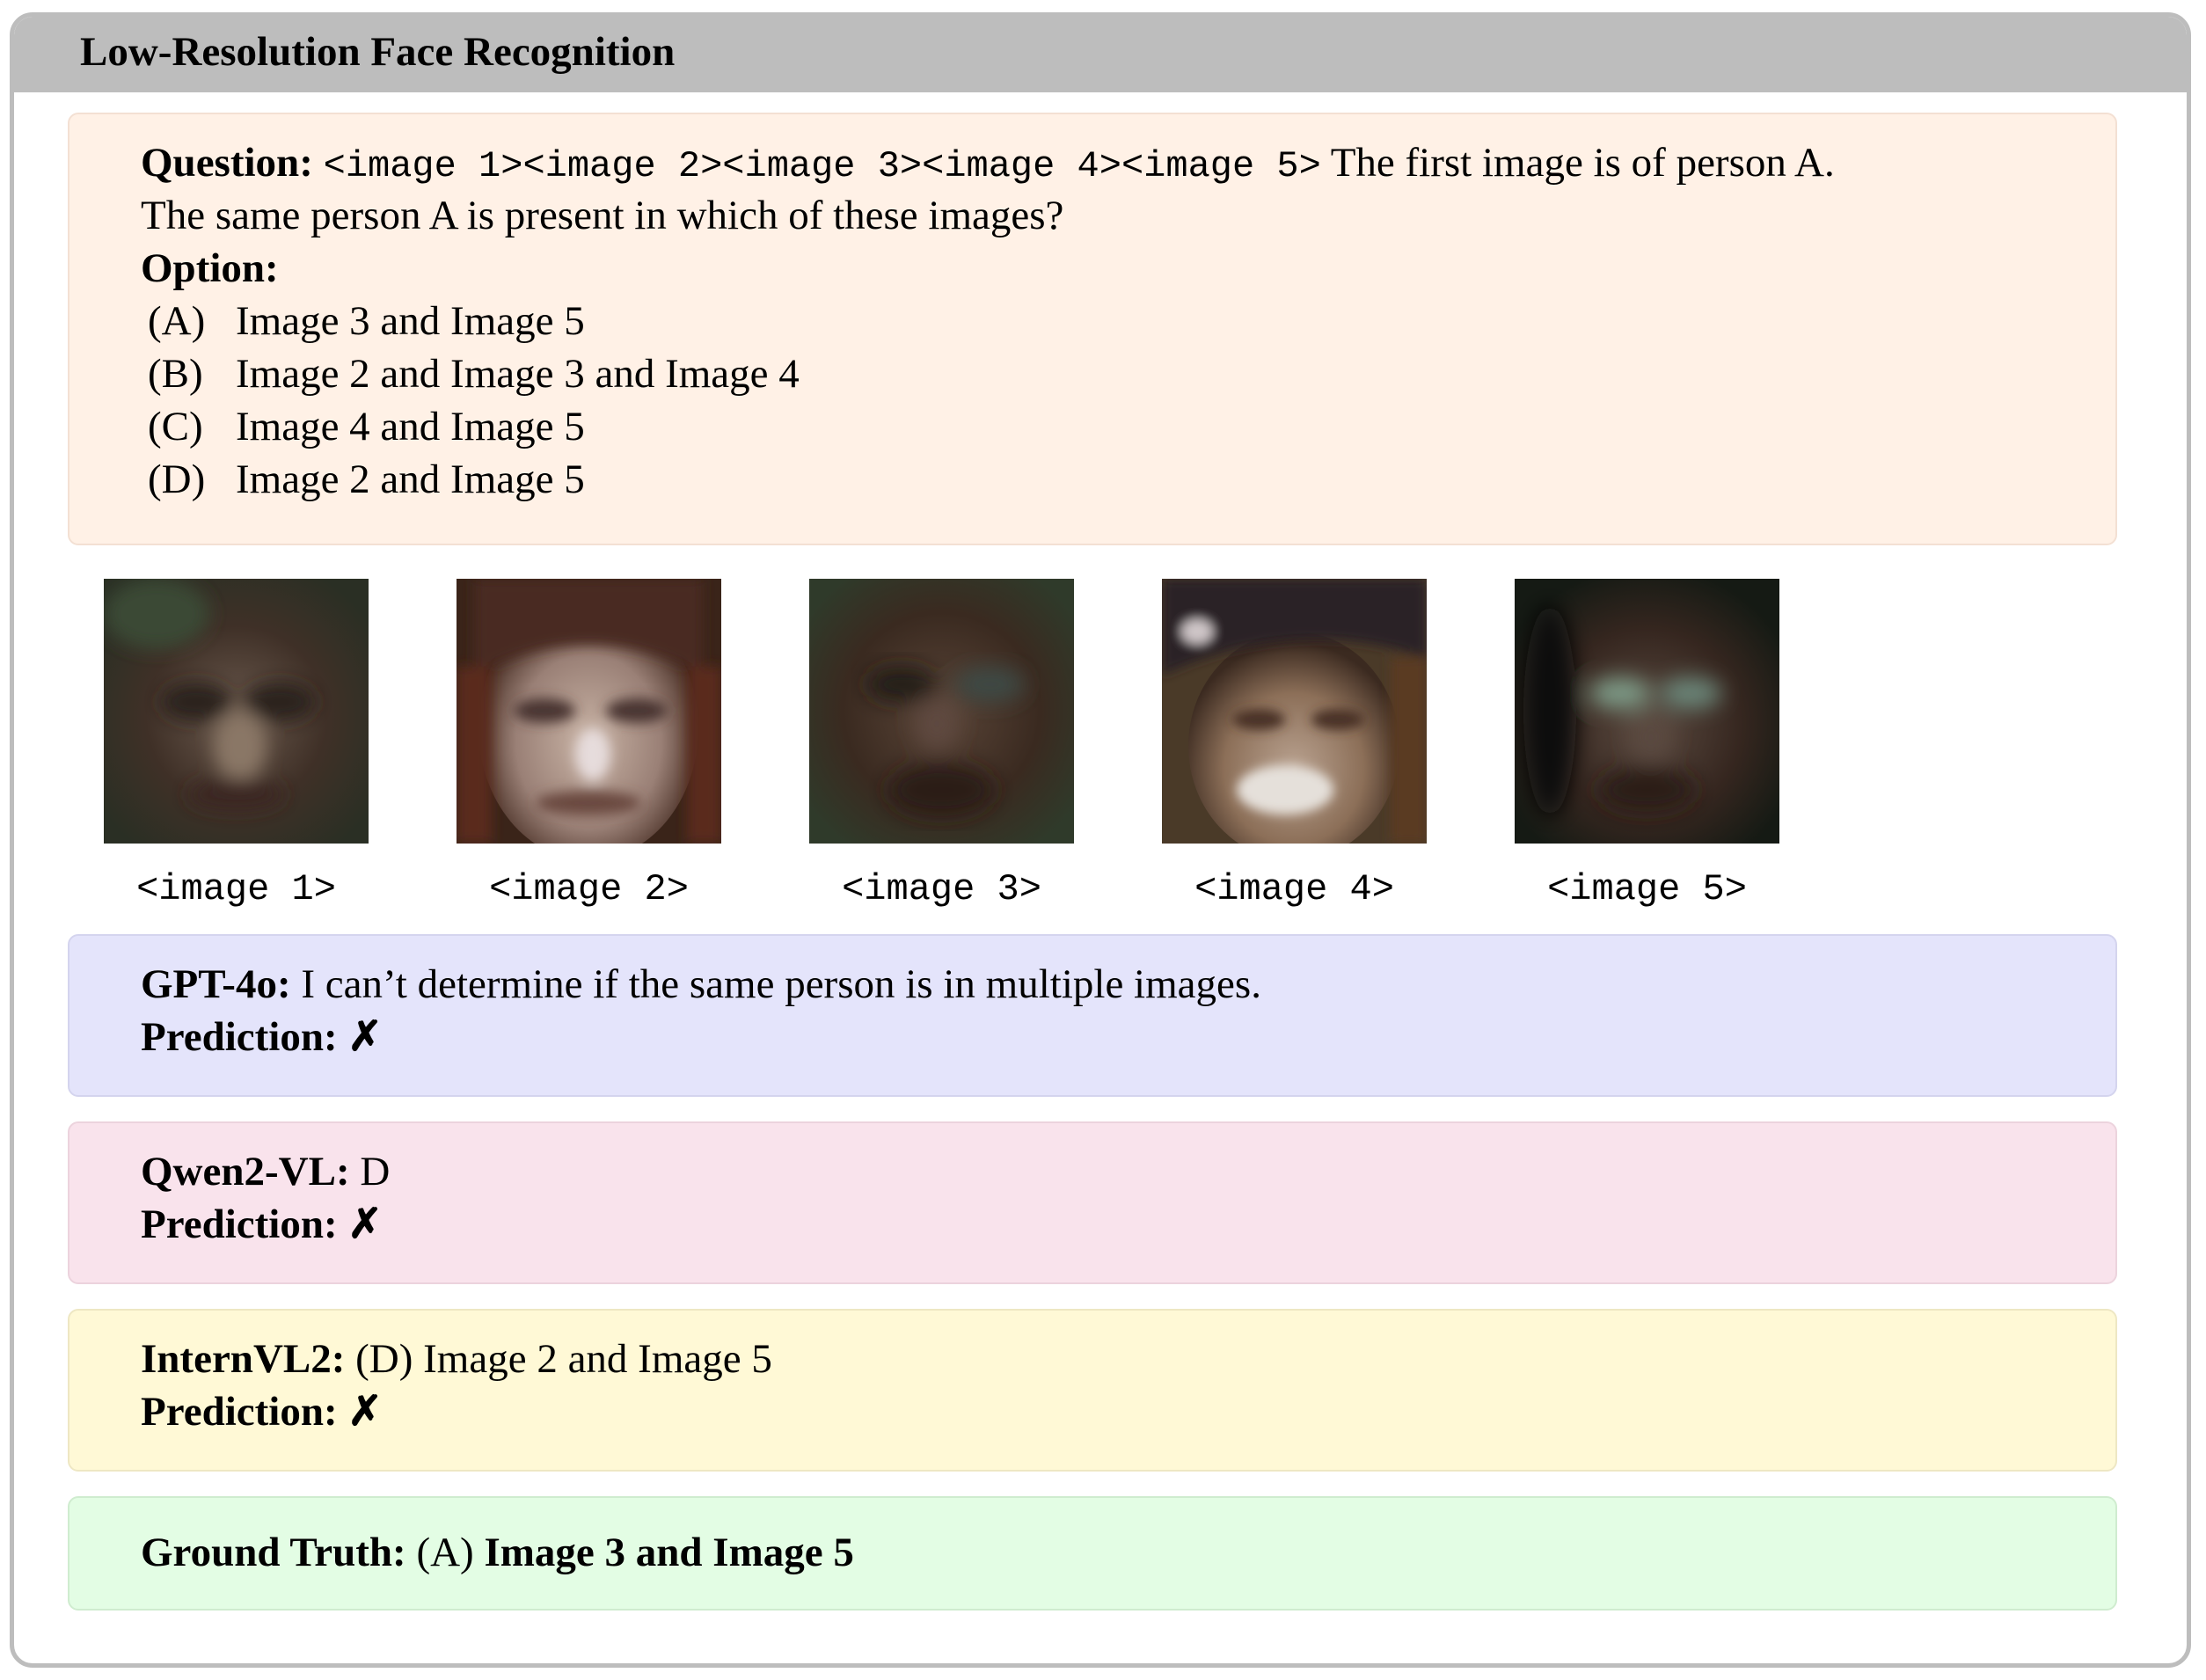 Image resolution: width=2206 pixels, height=1680 pixels. What do you see at coordinates (177, 321) in the screenshot?
I see `option-letter: (A)` at bounding box center [177, 321].